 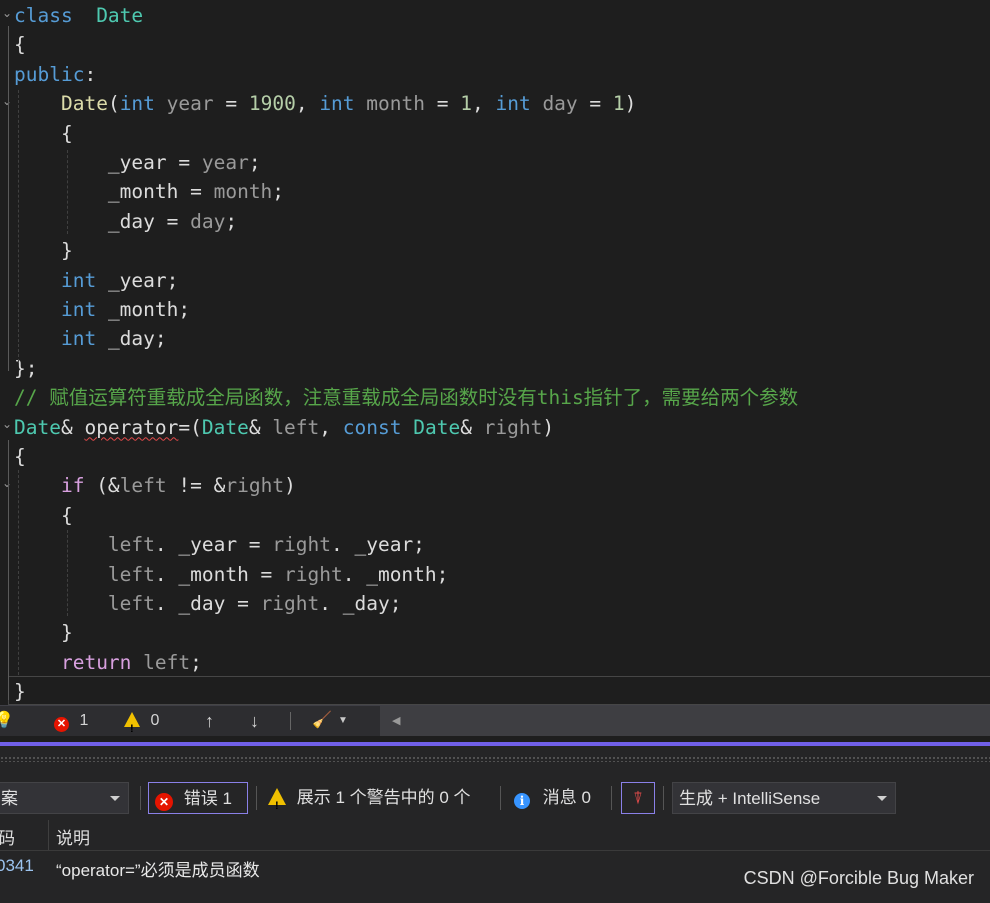 I want to click on panel-grip, so click(x=495, y=759).